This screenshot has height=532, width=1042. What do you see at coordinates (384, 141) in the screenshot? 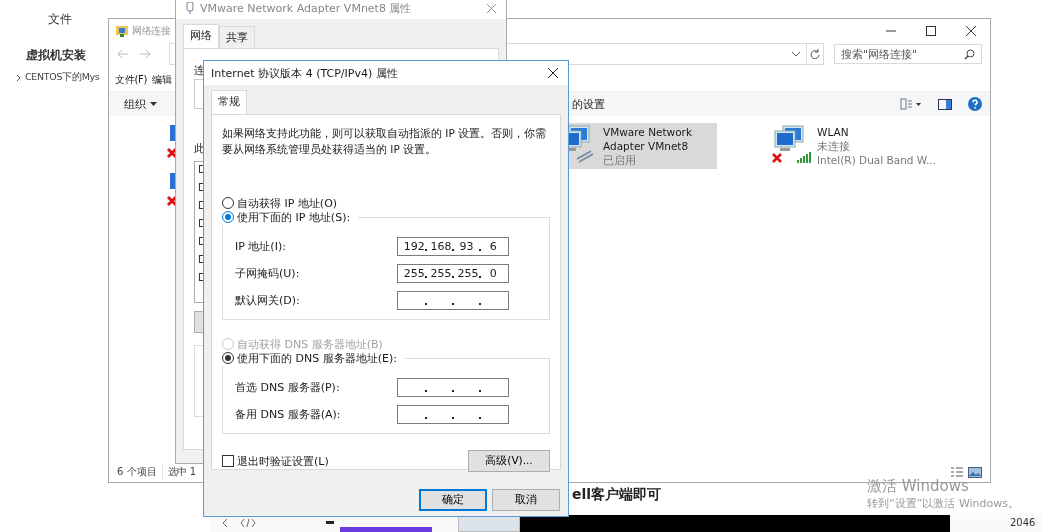
I see `intro-text: 如果网络支持此功能，则可以获取自动指派的 IP 设置。否则，你需要从网络系统管理员处获得适当的 IP 设置。` at bounding box center [384, 141].